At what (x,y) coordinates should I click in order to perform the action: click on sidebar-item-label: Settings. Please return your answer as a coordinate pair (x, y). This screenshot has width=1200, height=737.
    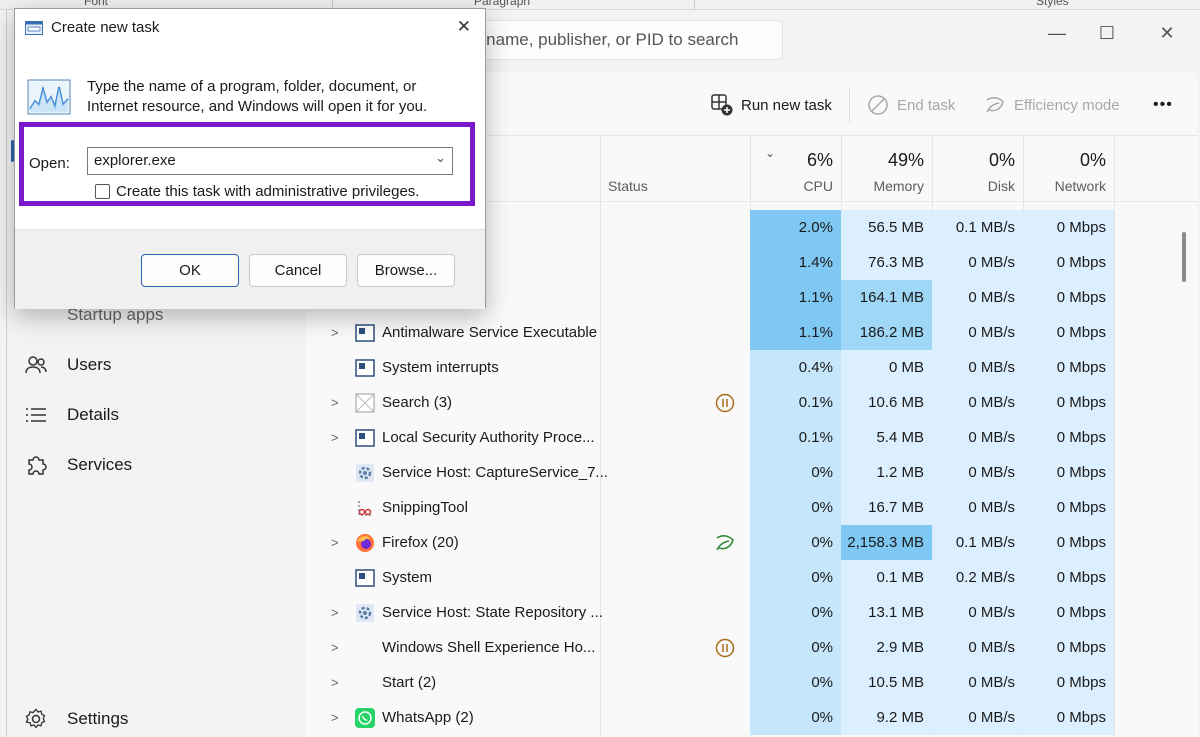
    Looking at the image, I should click on (98, 718).